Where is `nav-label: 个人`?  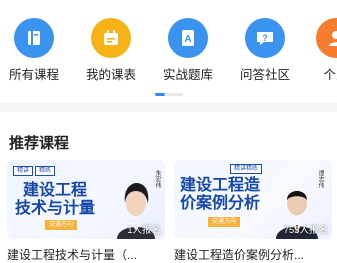
nav-label: 个人 is located at coordinates (330, 75).